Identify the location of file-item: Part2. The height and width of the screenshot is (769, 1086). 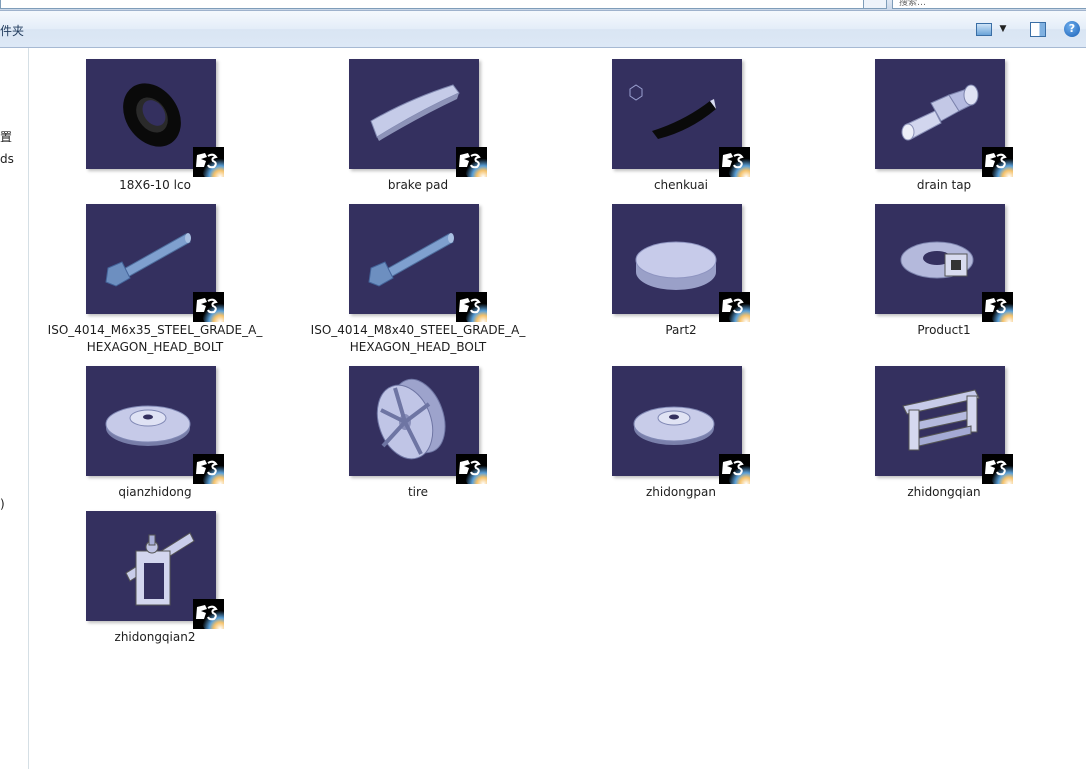
(681, 271).